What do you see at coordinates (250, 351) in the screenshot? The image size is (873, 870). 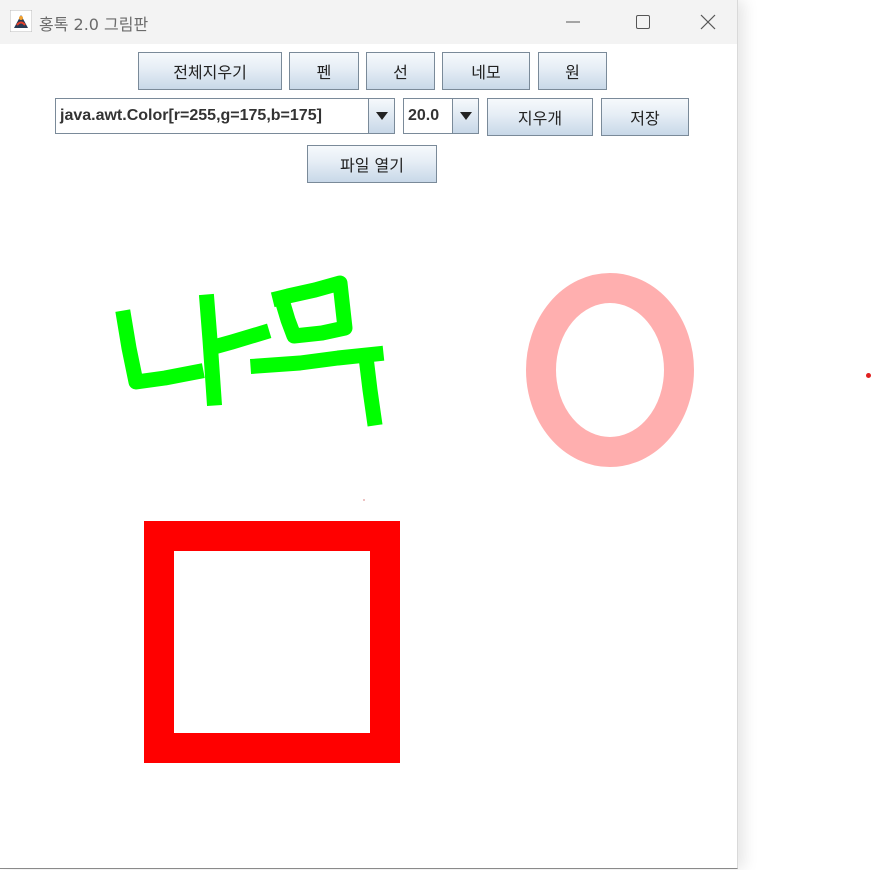 I see `freehand-pen-strokes` at bounding box center [250, 351].